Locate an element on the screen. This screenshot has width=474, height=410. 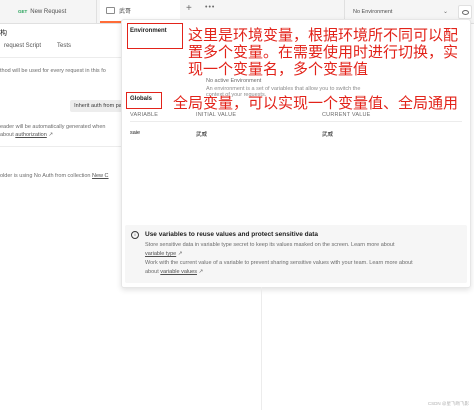
page-title: 构 is located at coordinates (3, 33).